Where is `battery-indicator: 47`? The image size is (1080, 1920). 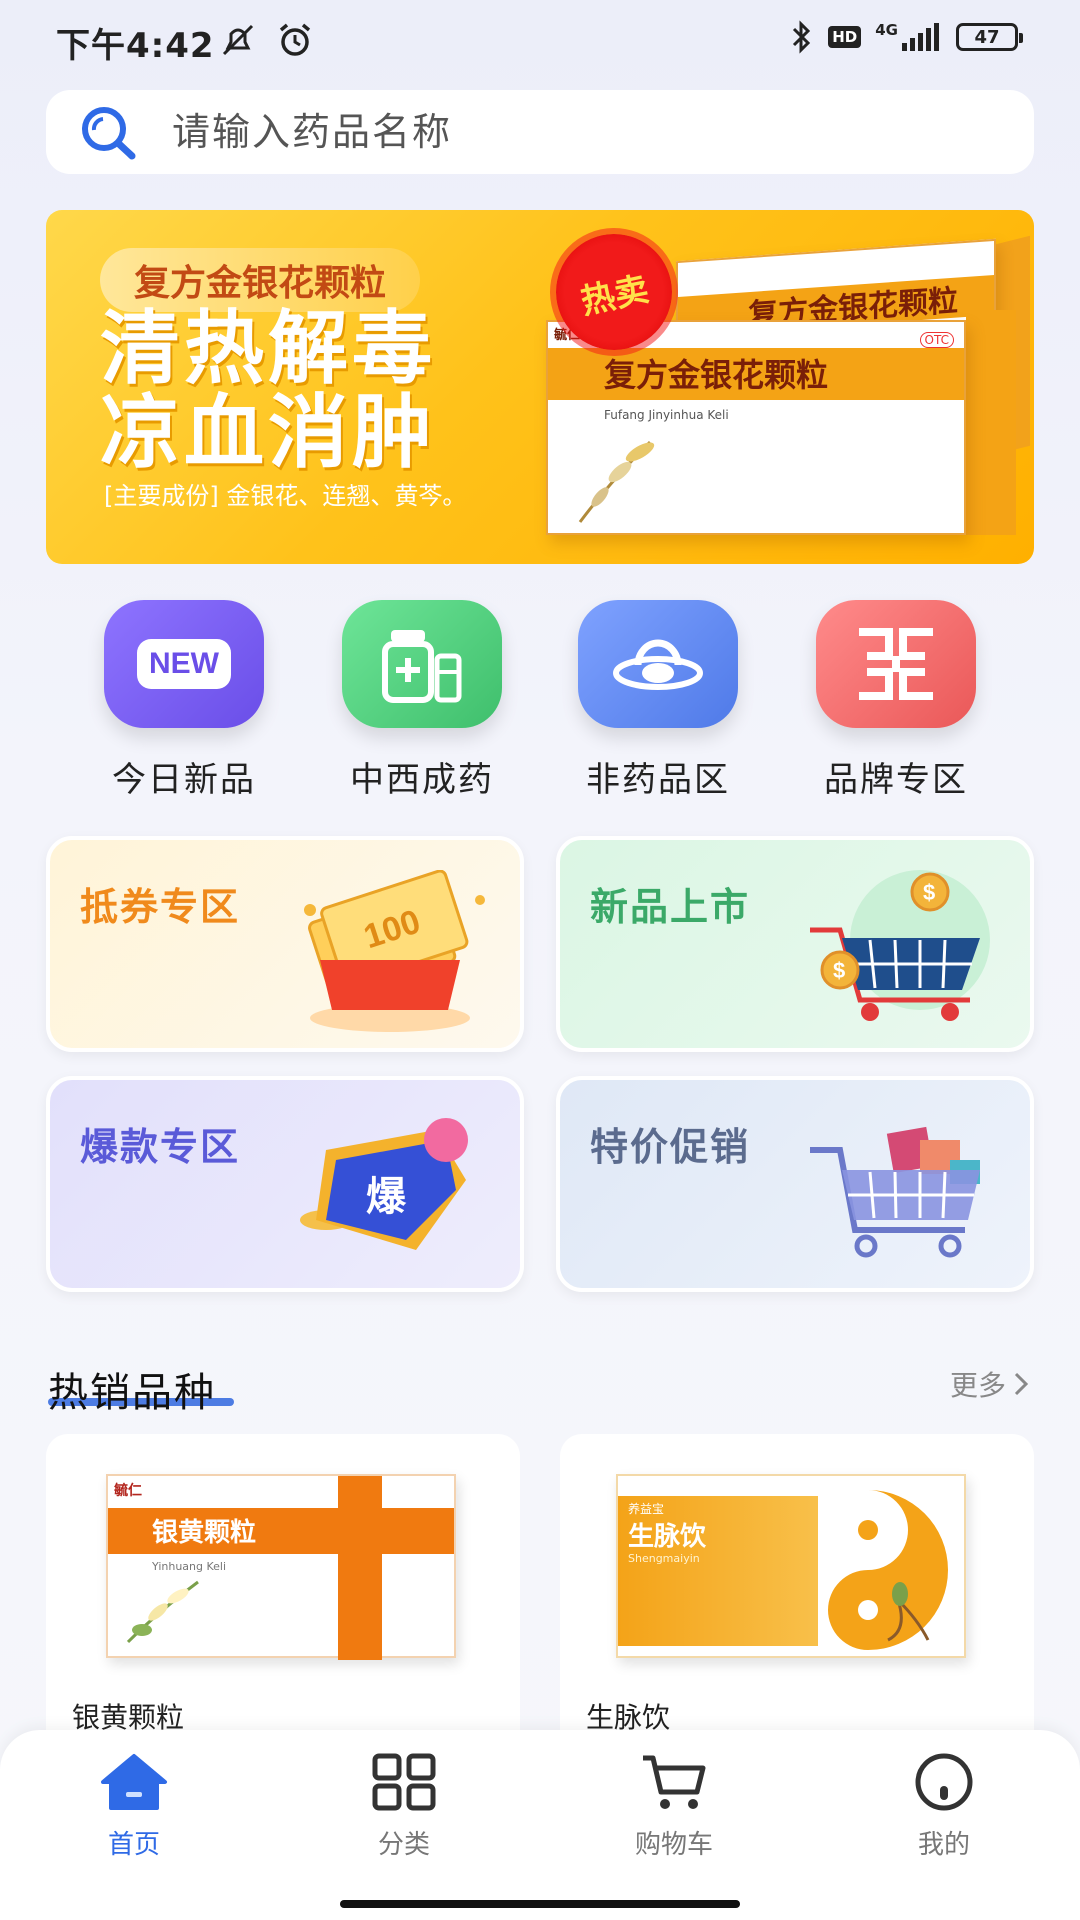 battery-indicator: 47 is located at coordinates (989, 37).